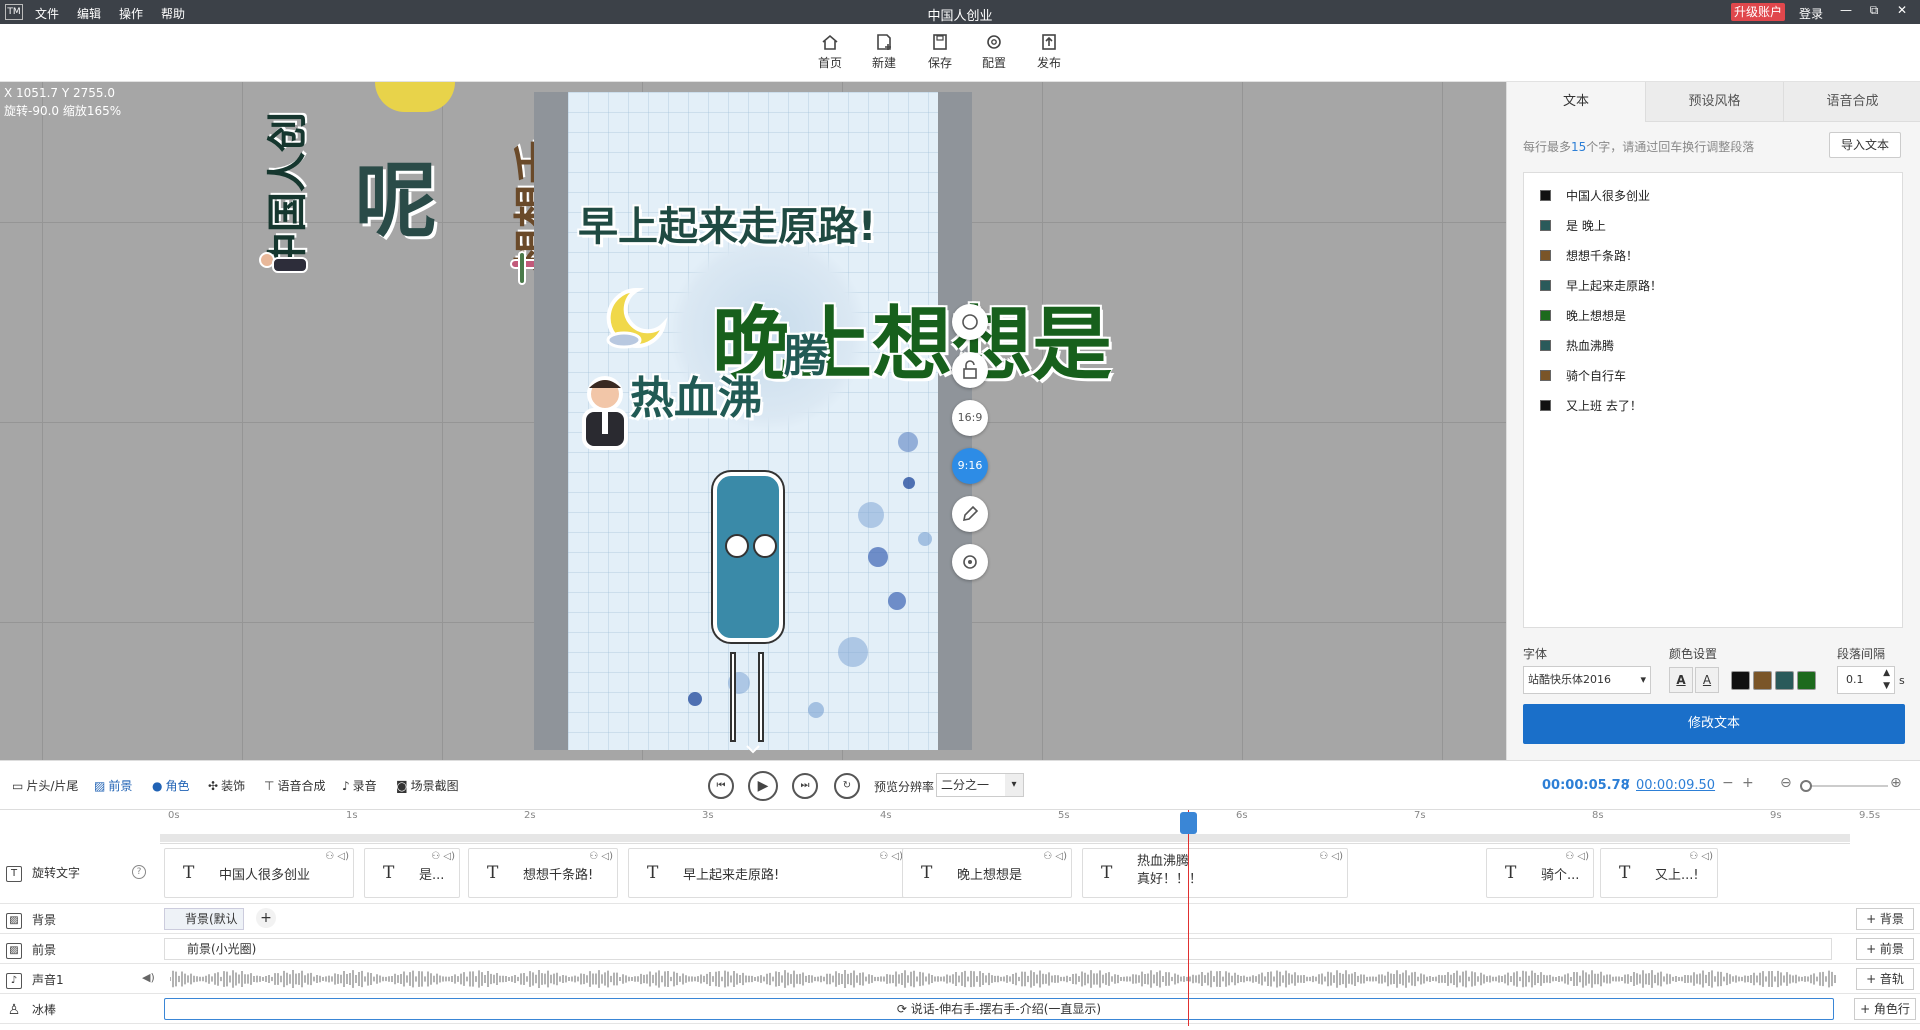 This screenshot has height=1030, width=1920. Describe the element at coordinates (283, 265) in the screenshot. I see `offstage-person-sticker` at that location.